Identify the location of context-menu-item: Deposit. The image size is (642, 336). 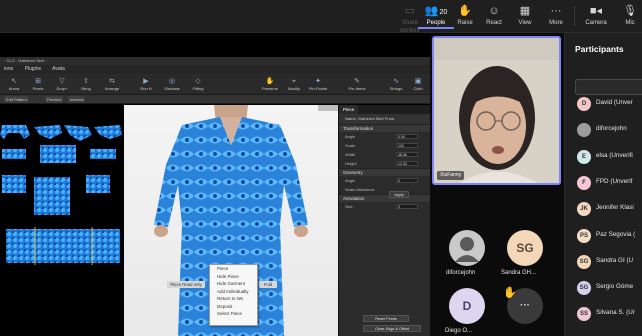
(233, 307).